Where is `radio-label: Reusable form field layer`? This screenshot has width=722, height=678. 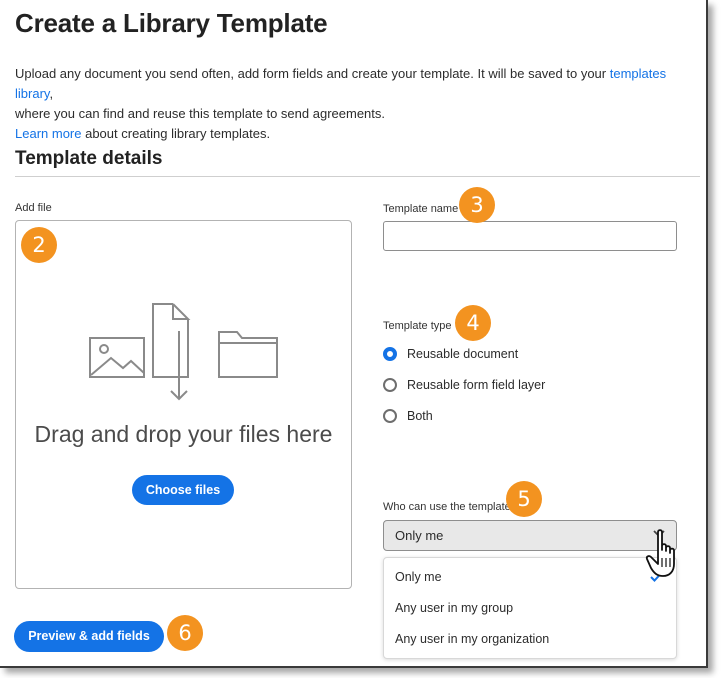
radio-label: Reusable form field layer is located at coordinates (476, 385).